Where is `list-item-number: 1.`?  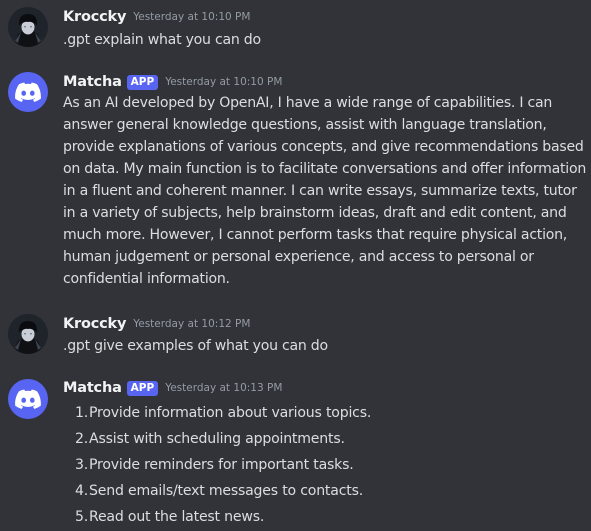 list-item-number: 1. is located at coordinates (81, 413).